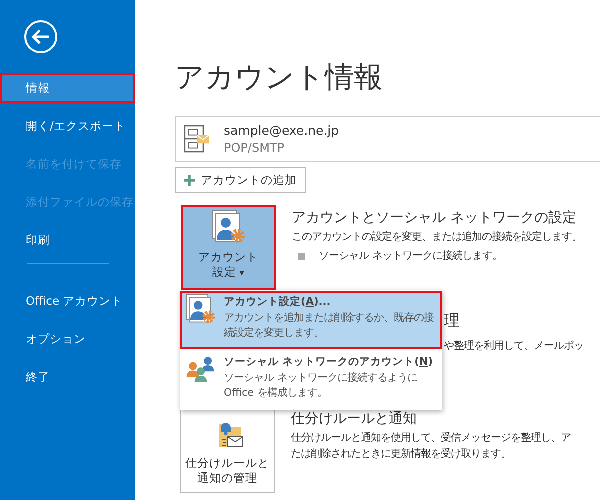 The width and height of the screenshot is (600, 500). What do you see at coordinates (431, 438) in the screenshot?
I see `section-description: 仕分けルールと通知を使用して、受信メッセージを整理し、ア` at bounding box center [431, 438].